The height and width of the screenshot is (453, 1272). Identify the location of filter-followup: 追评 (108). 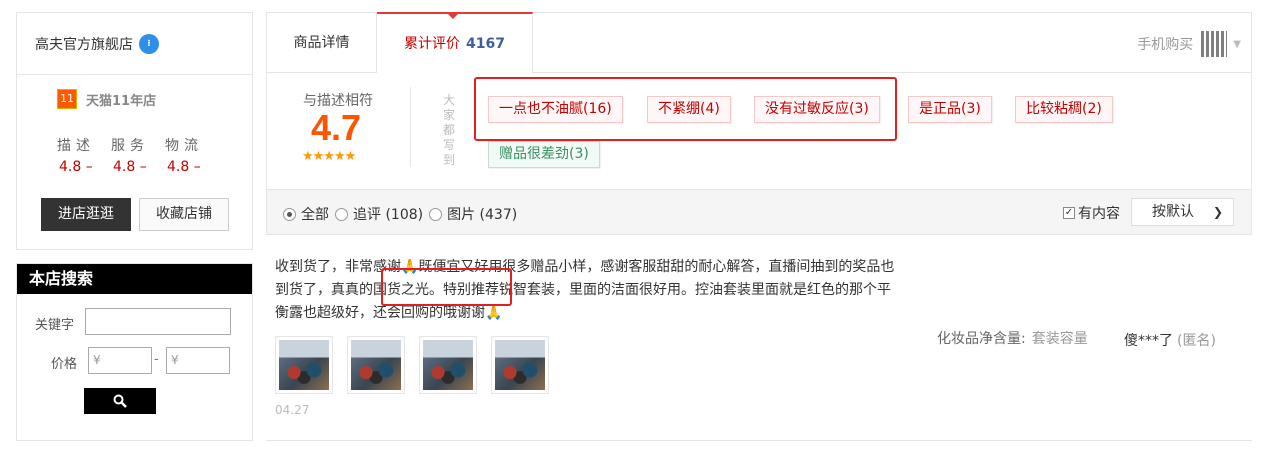
(379, 214).